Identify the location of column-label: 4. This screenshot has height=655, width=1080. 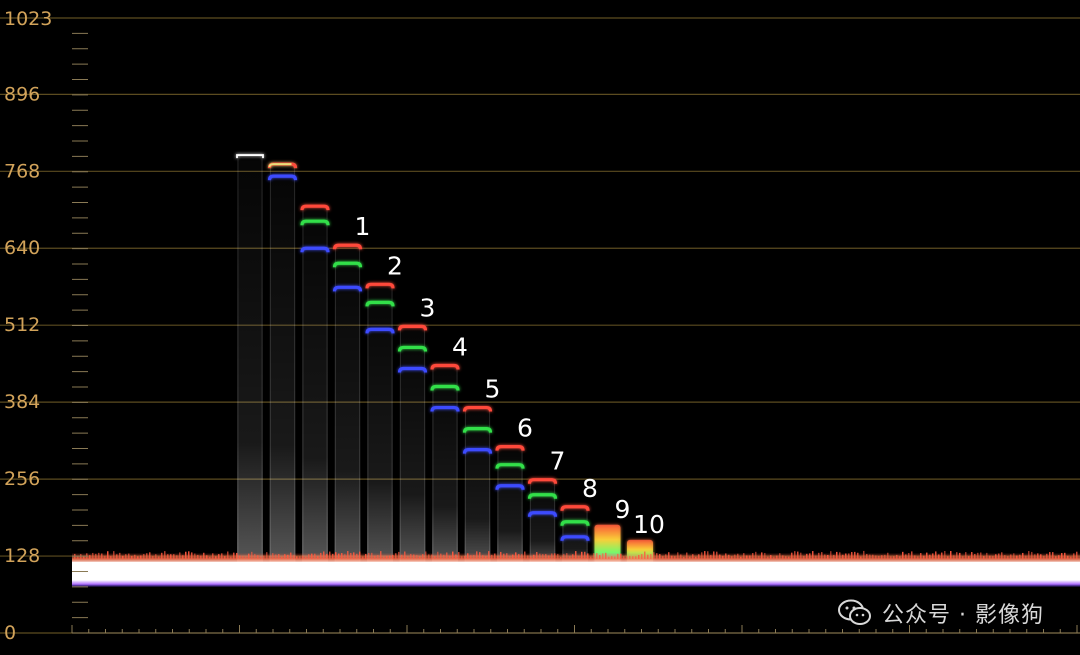
(460, 346).